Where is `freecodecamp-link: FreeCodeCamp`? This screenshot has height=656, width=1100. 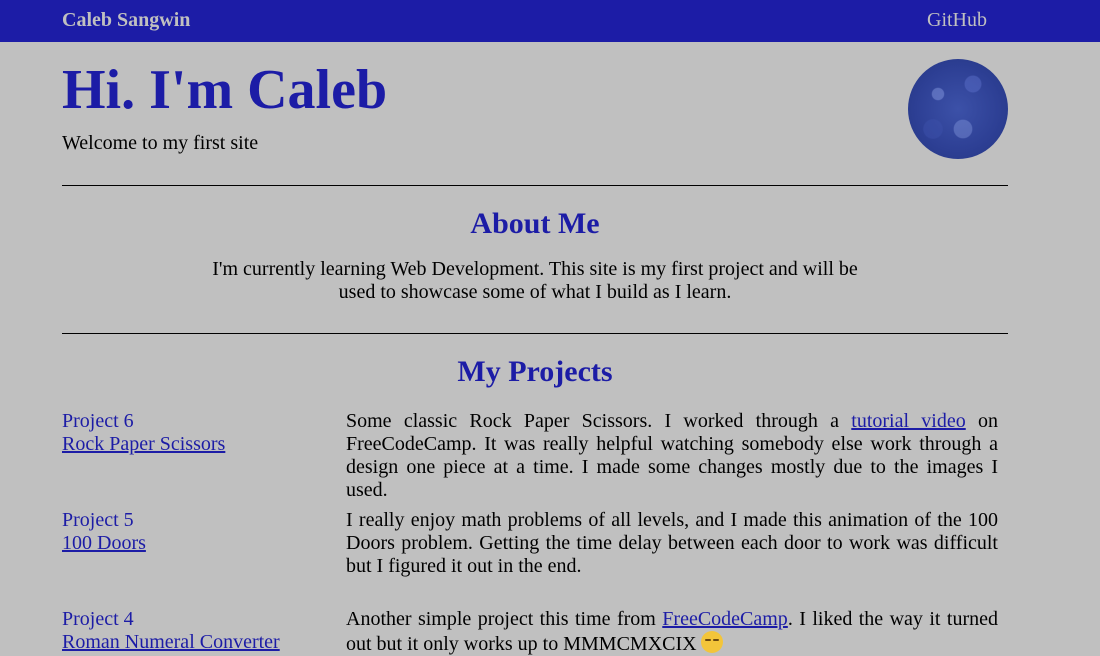
freecodecamp-link: FreeCodeCamp is located at coordinates (725, 619).